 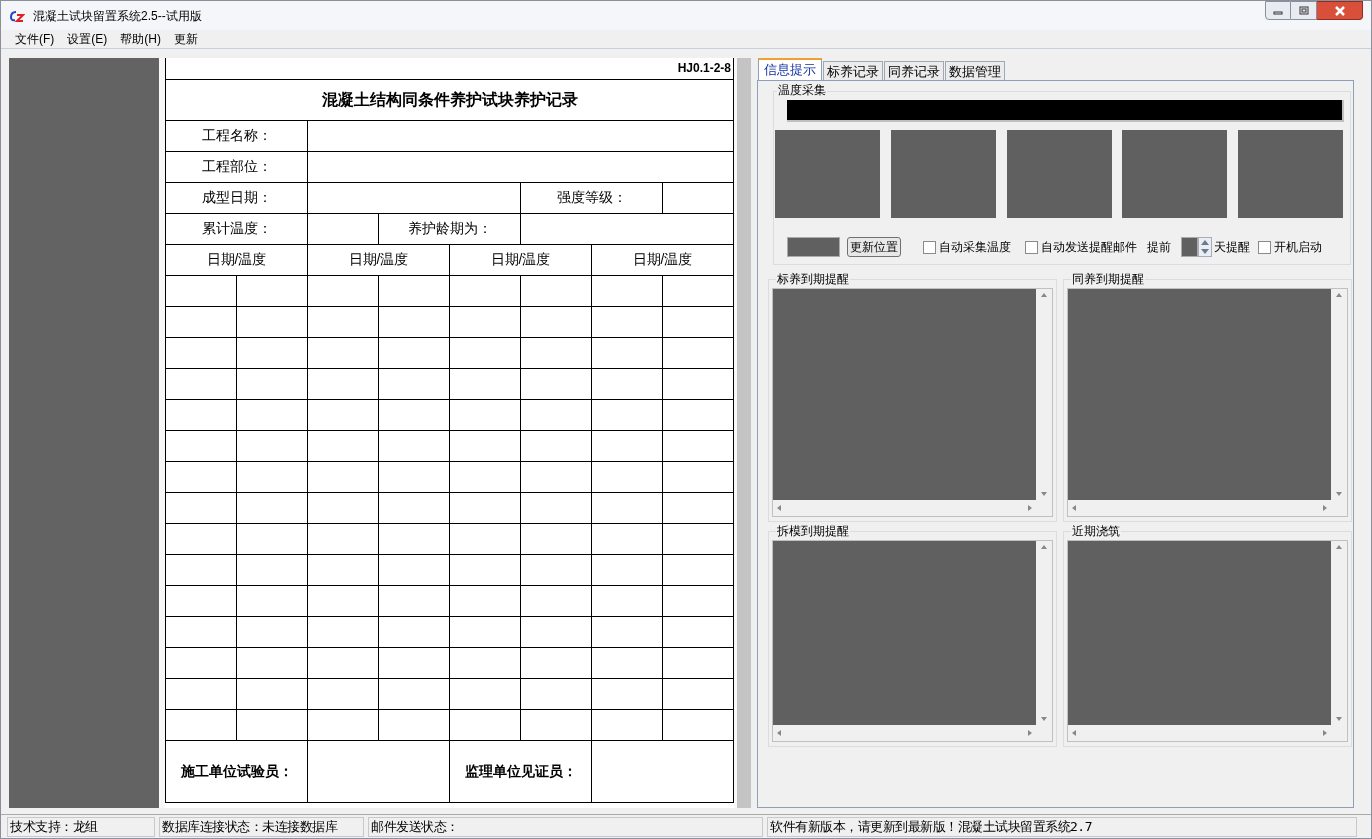 I want to click on maximize-icon, so click(x=1303, y=10).